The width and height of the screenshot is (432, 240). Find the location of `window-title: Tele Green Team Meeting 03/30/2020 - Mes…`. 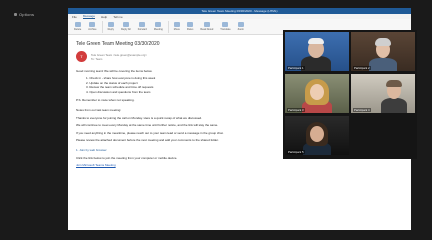

window-title: Tele Green Team Meeting 03/30/2020 - Mes… is located at coordinates (239, 11).